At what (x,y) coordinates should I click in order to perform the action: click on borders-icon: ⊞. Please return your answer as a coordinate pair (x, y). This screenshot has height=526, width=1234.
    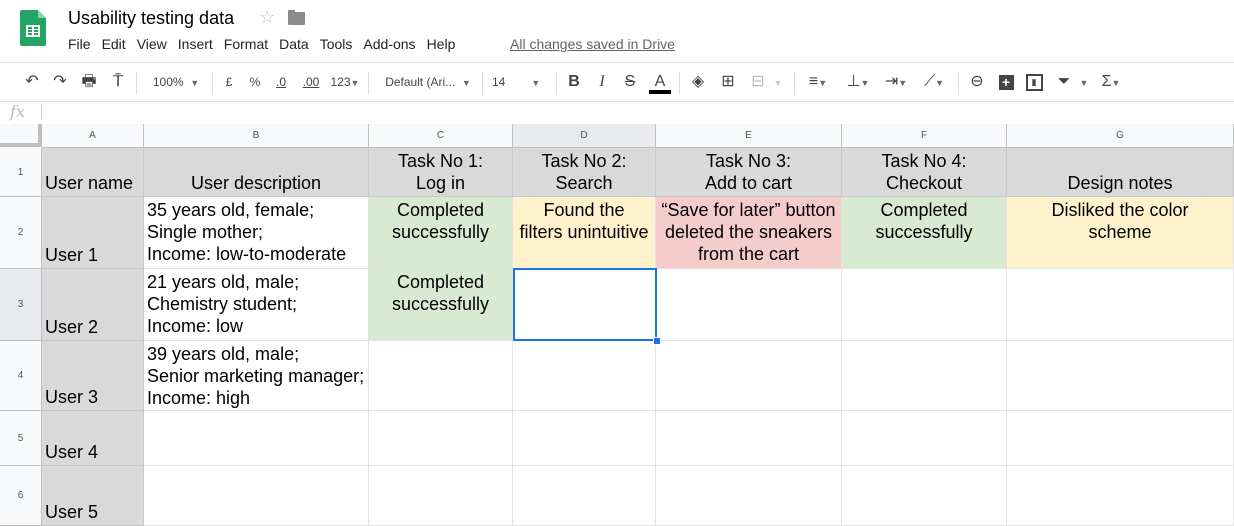
    Looking at the image, I should click on (728, 82).